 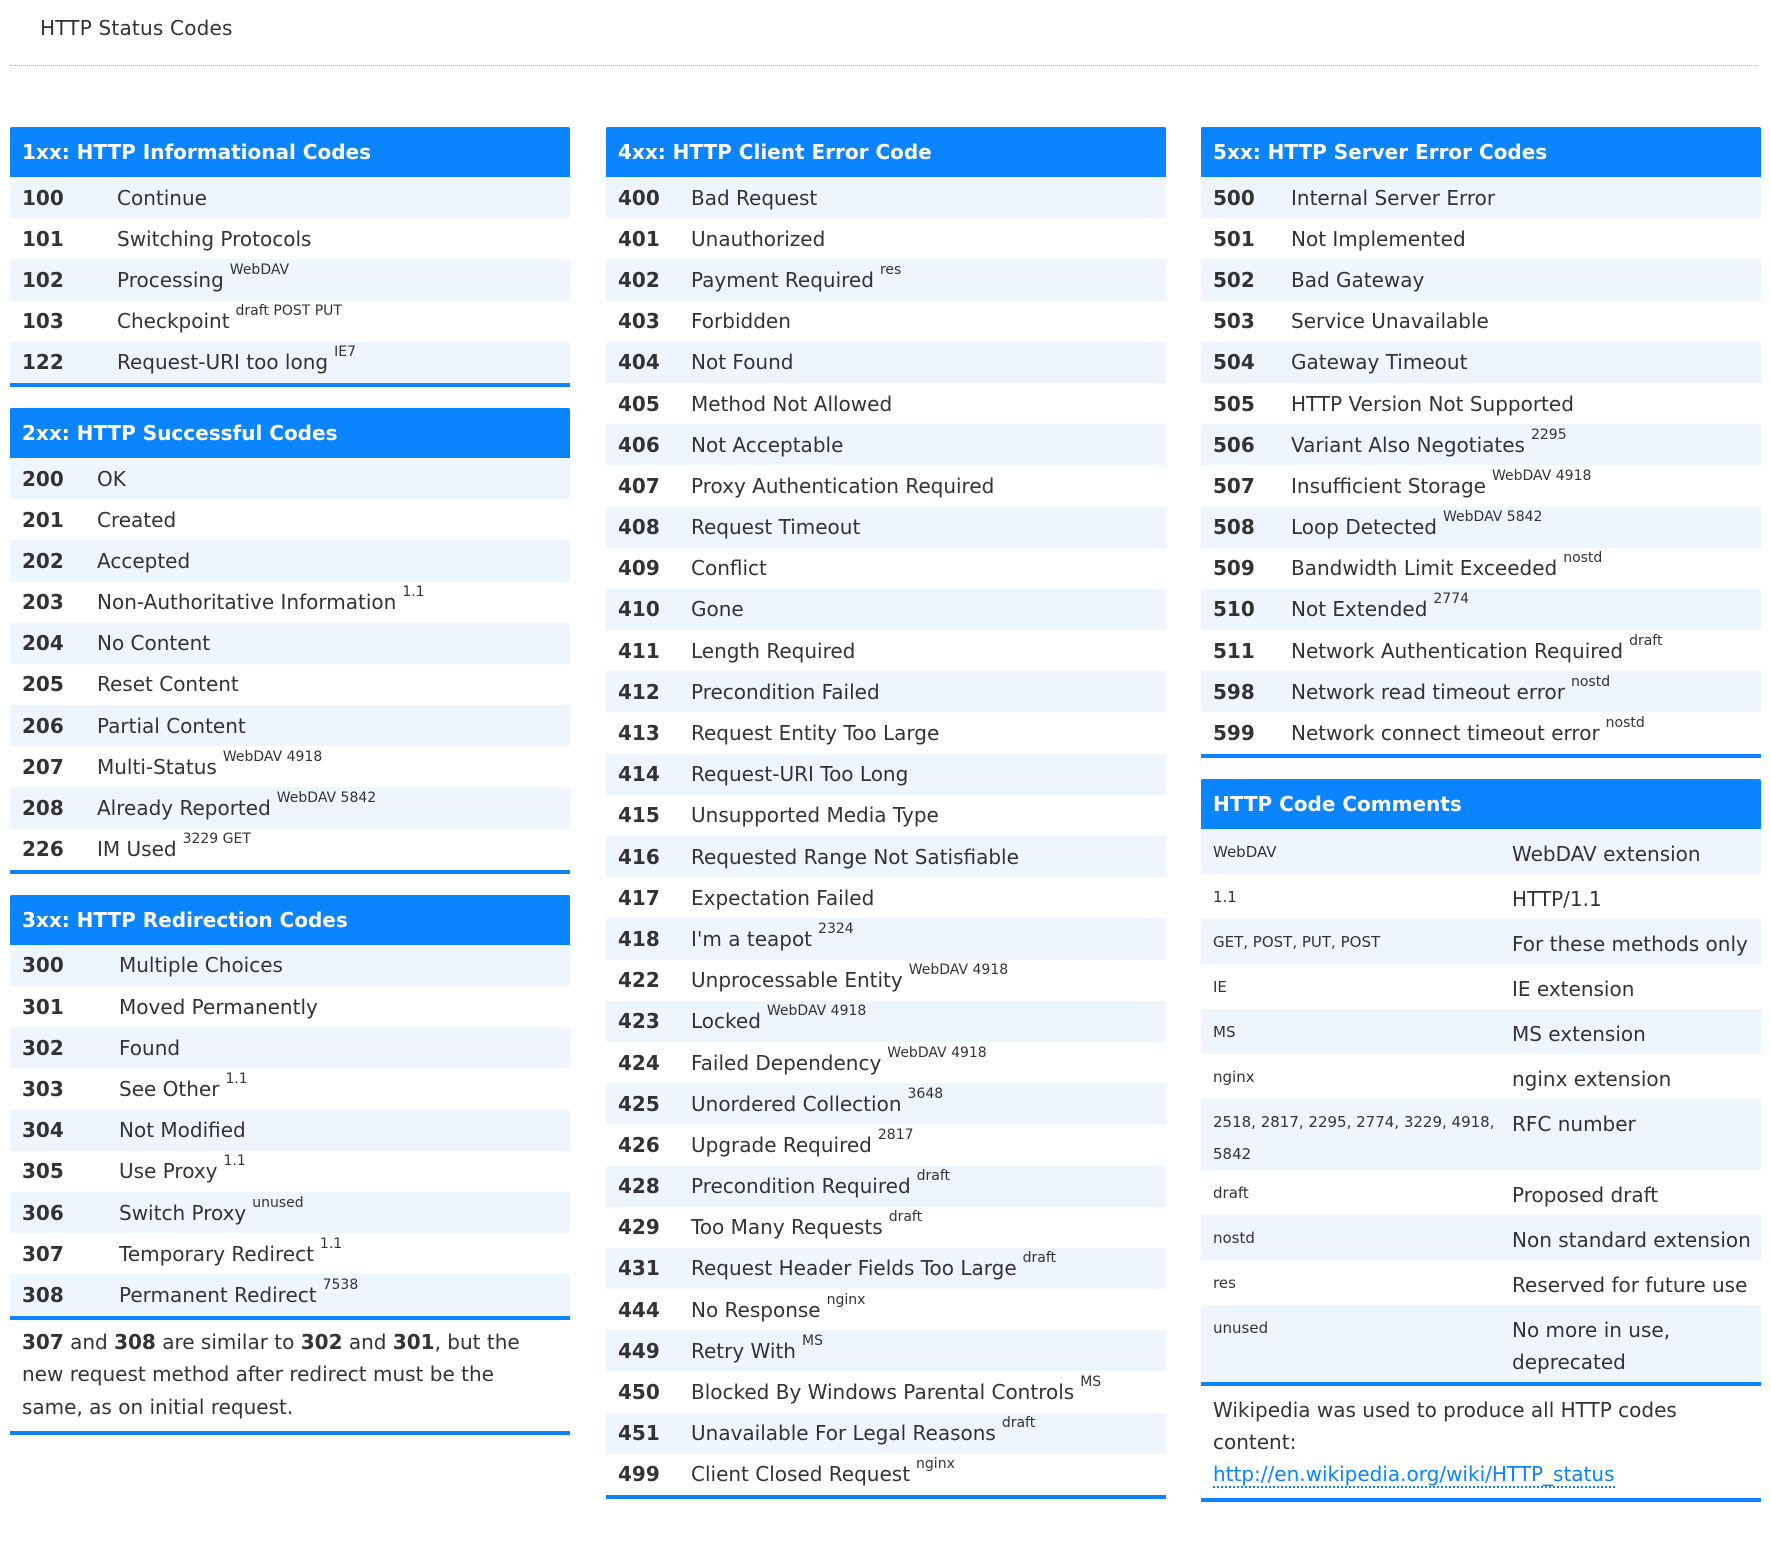 What do you see at coordinates (1481, 485) in the screenshot?
I see `status-code-row: 507 Insufficient Storage WebDAV 4918` at bounding box center [1481, 485].